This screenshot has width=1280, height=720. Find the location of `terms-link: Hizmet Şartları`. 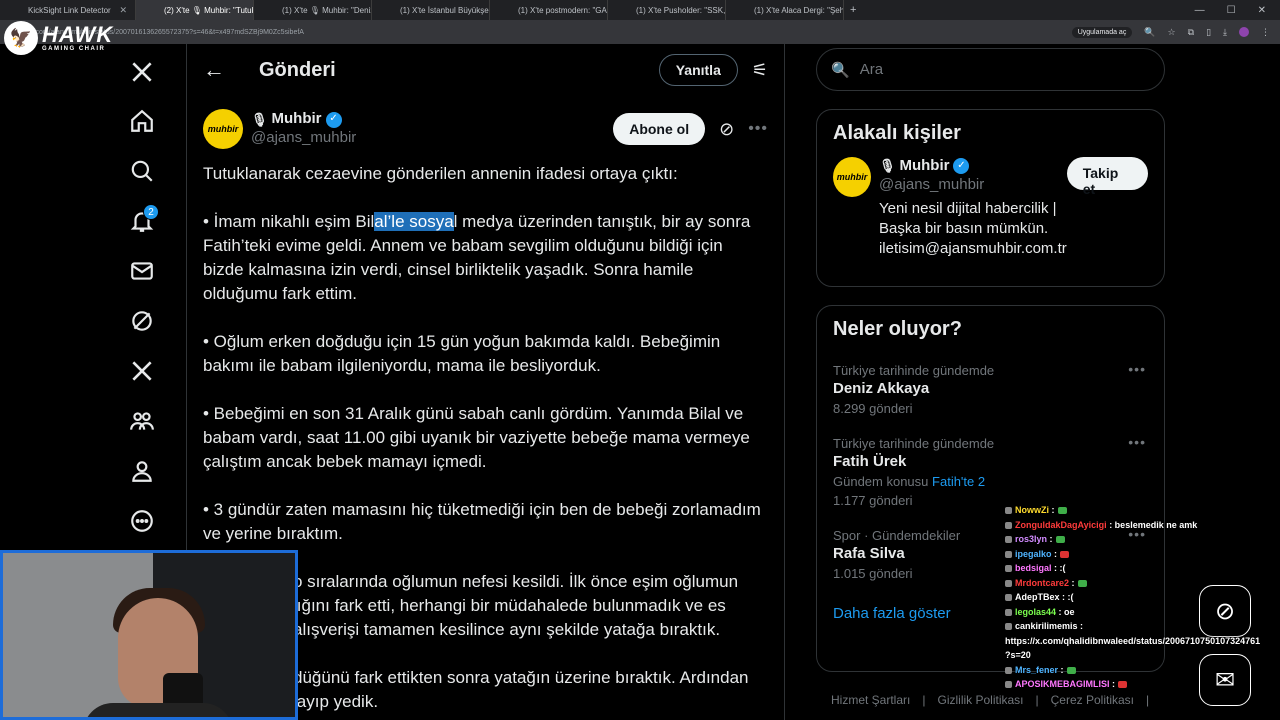

terms-link: Hizmet Şartları is located at coordinates (870, 700).